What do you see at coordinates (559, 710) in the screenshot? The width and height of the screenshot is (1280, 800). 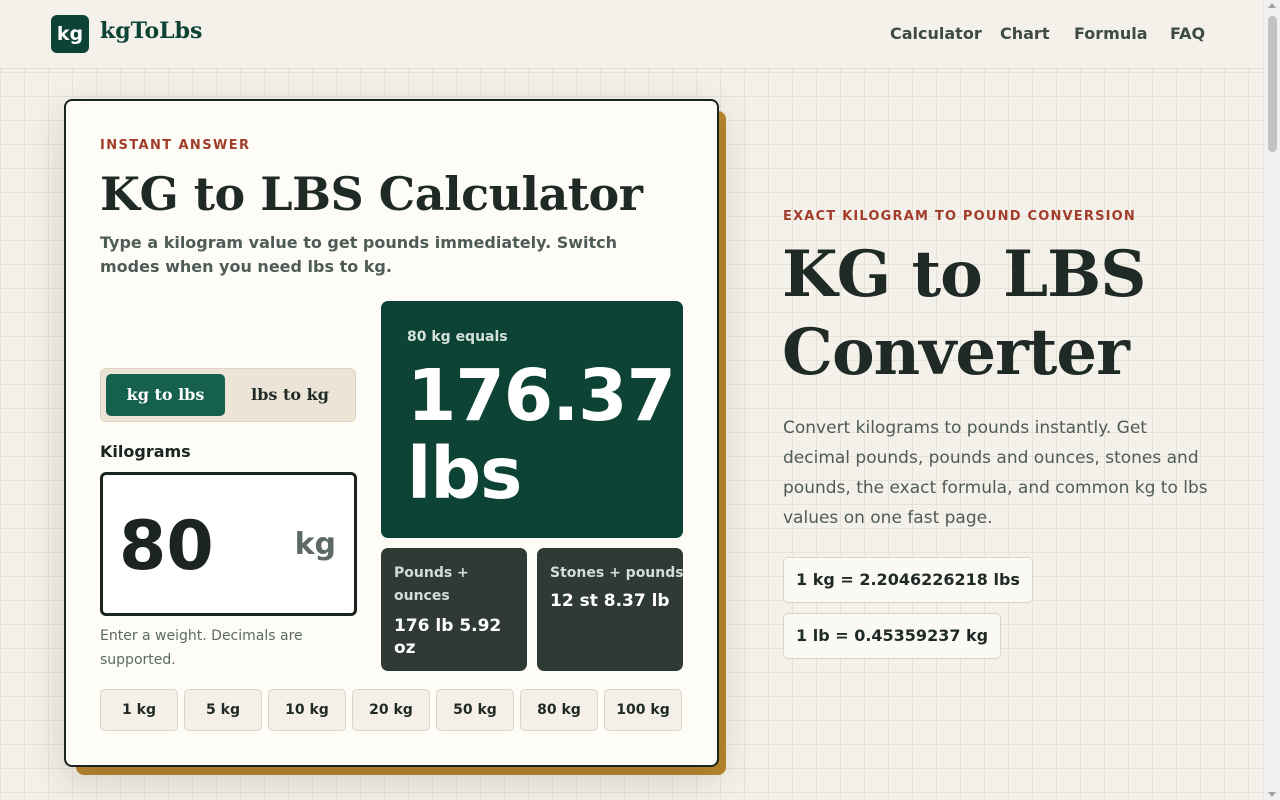 I see `quick-value-button: 80 kg` at bounding box center [559, 710].